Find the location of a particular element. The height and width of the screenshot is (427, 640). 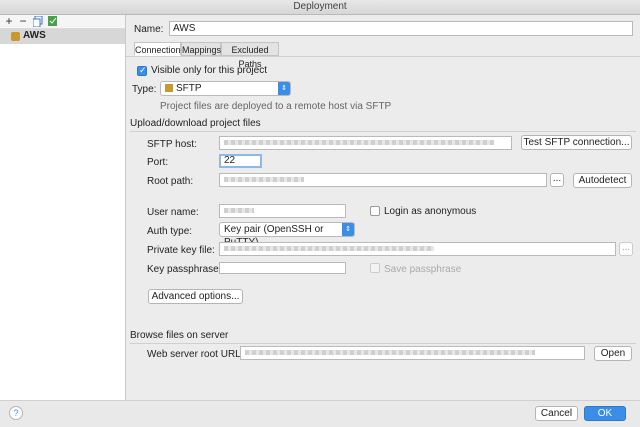

save-passphrase-checkbox is located at coordinates (375, 268).